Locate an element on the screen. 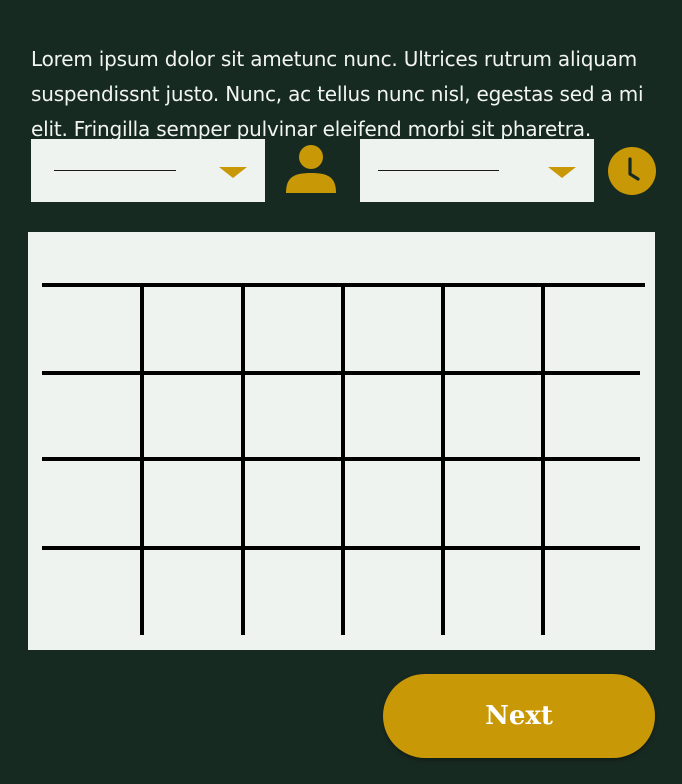 The image size is (682, 784). first-dropdown is located at coordinates (148, 170).